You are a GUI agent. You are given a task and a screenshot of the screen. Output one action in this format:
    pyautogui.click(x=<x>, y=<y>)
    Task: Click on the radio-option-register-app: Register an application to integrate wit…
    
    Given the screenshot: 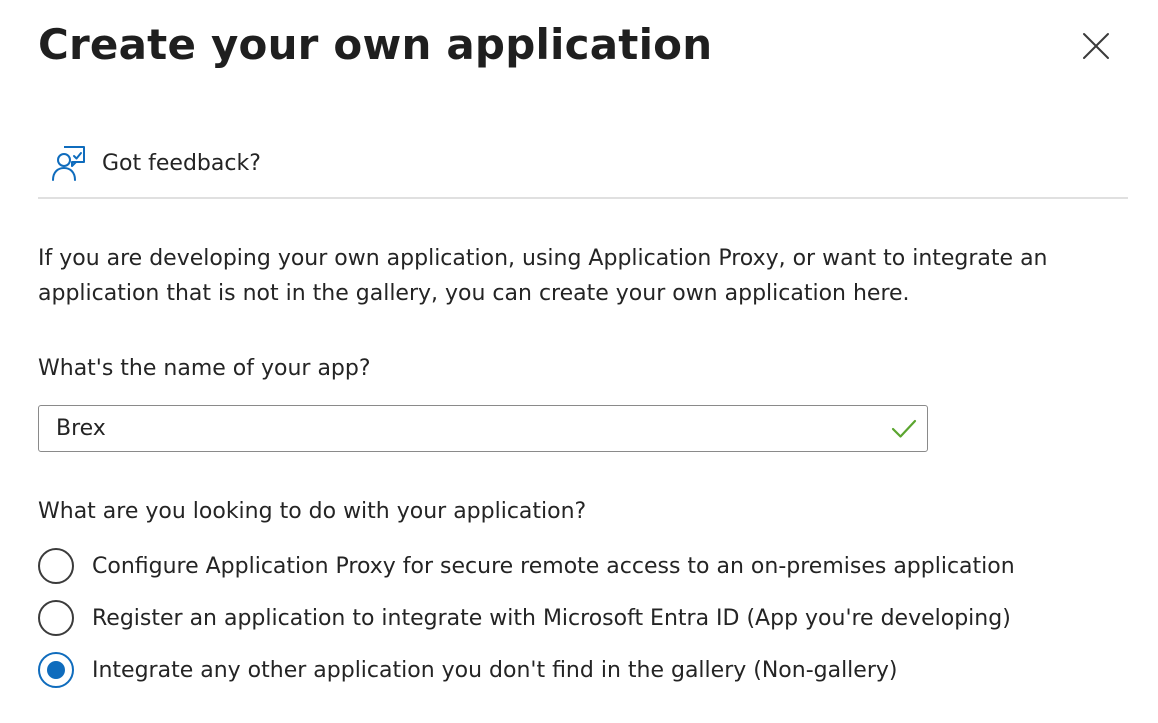 What is the action you would take?
    pyautogui.click(x=524, y=618)
    